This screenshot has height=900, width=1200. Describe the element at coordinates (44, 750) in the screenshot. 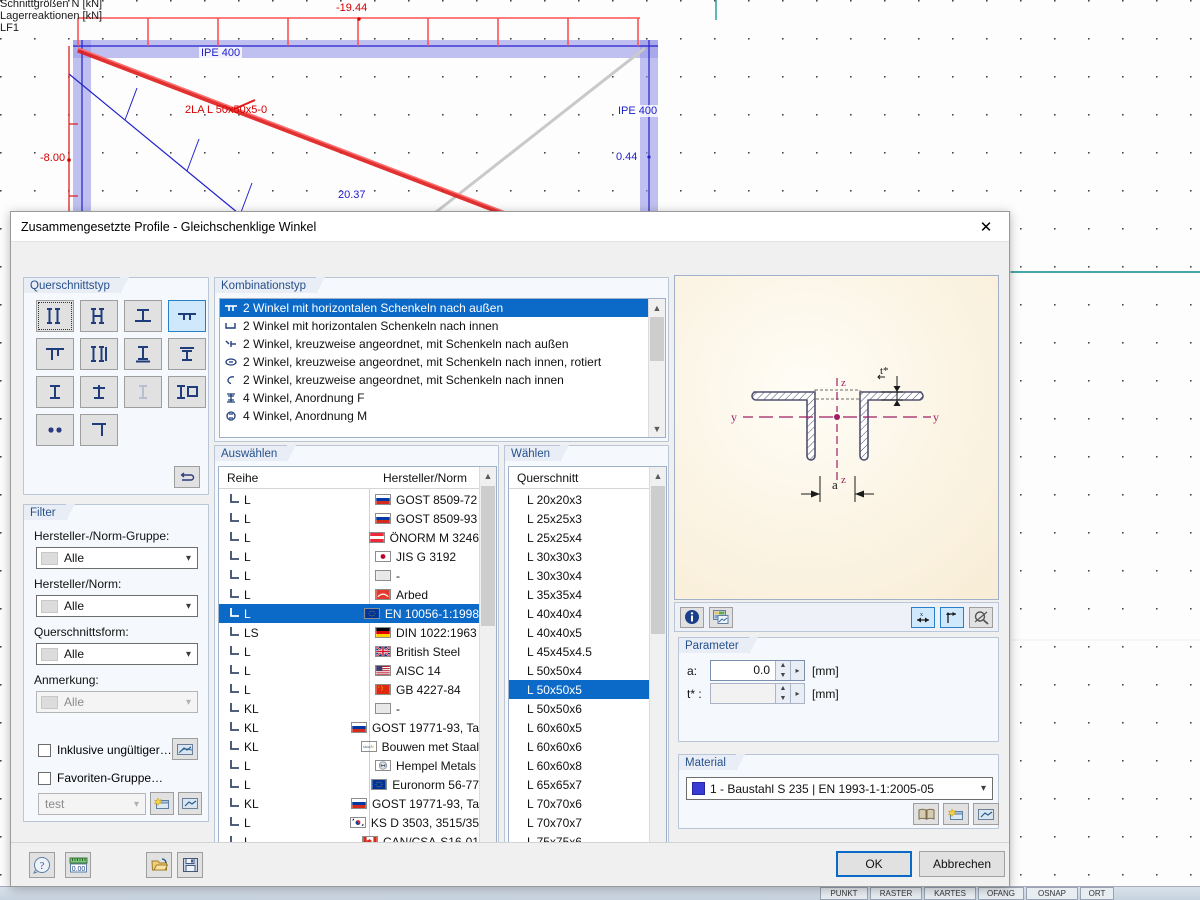

I see `checkbox-box` at that location.